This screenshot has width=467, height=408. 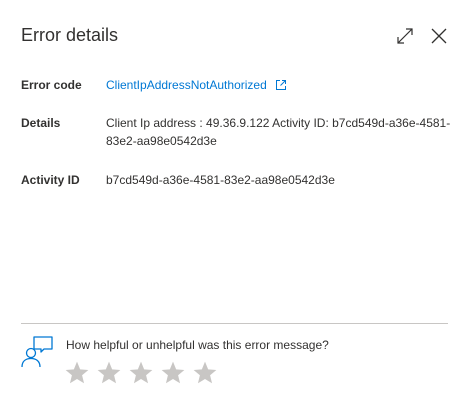 What do you see at coordinates (70, 35) in the screenshot?
I see `panel-title: Error details` at bounding box center [70, 35].